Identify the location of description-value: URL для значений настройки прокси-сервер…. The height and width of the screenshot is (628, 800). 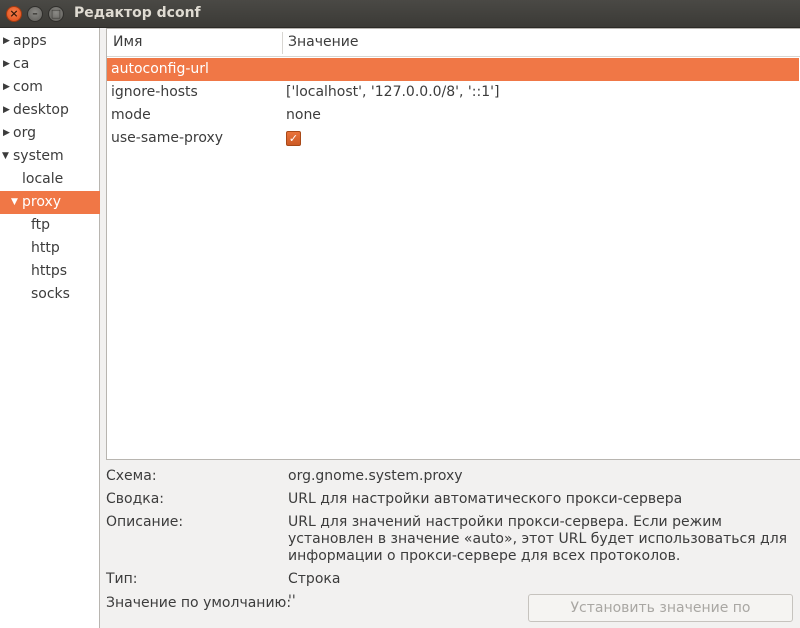
(538, 539).